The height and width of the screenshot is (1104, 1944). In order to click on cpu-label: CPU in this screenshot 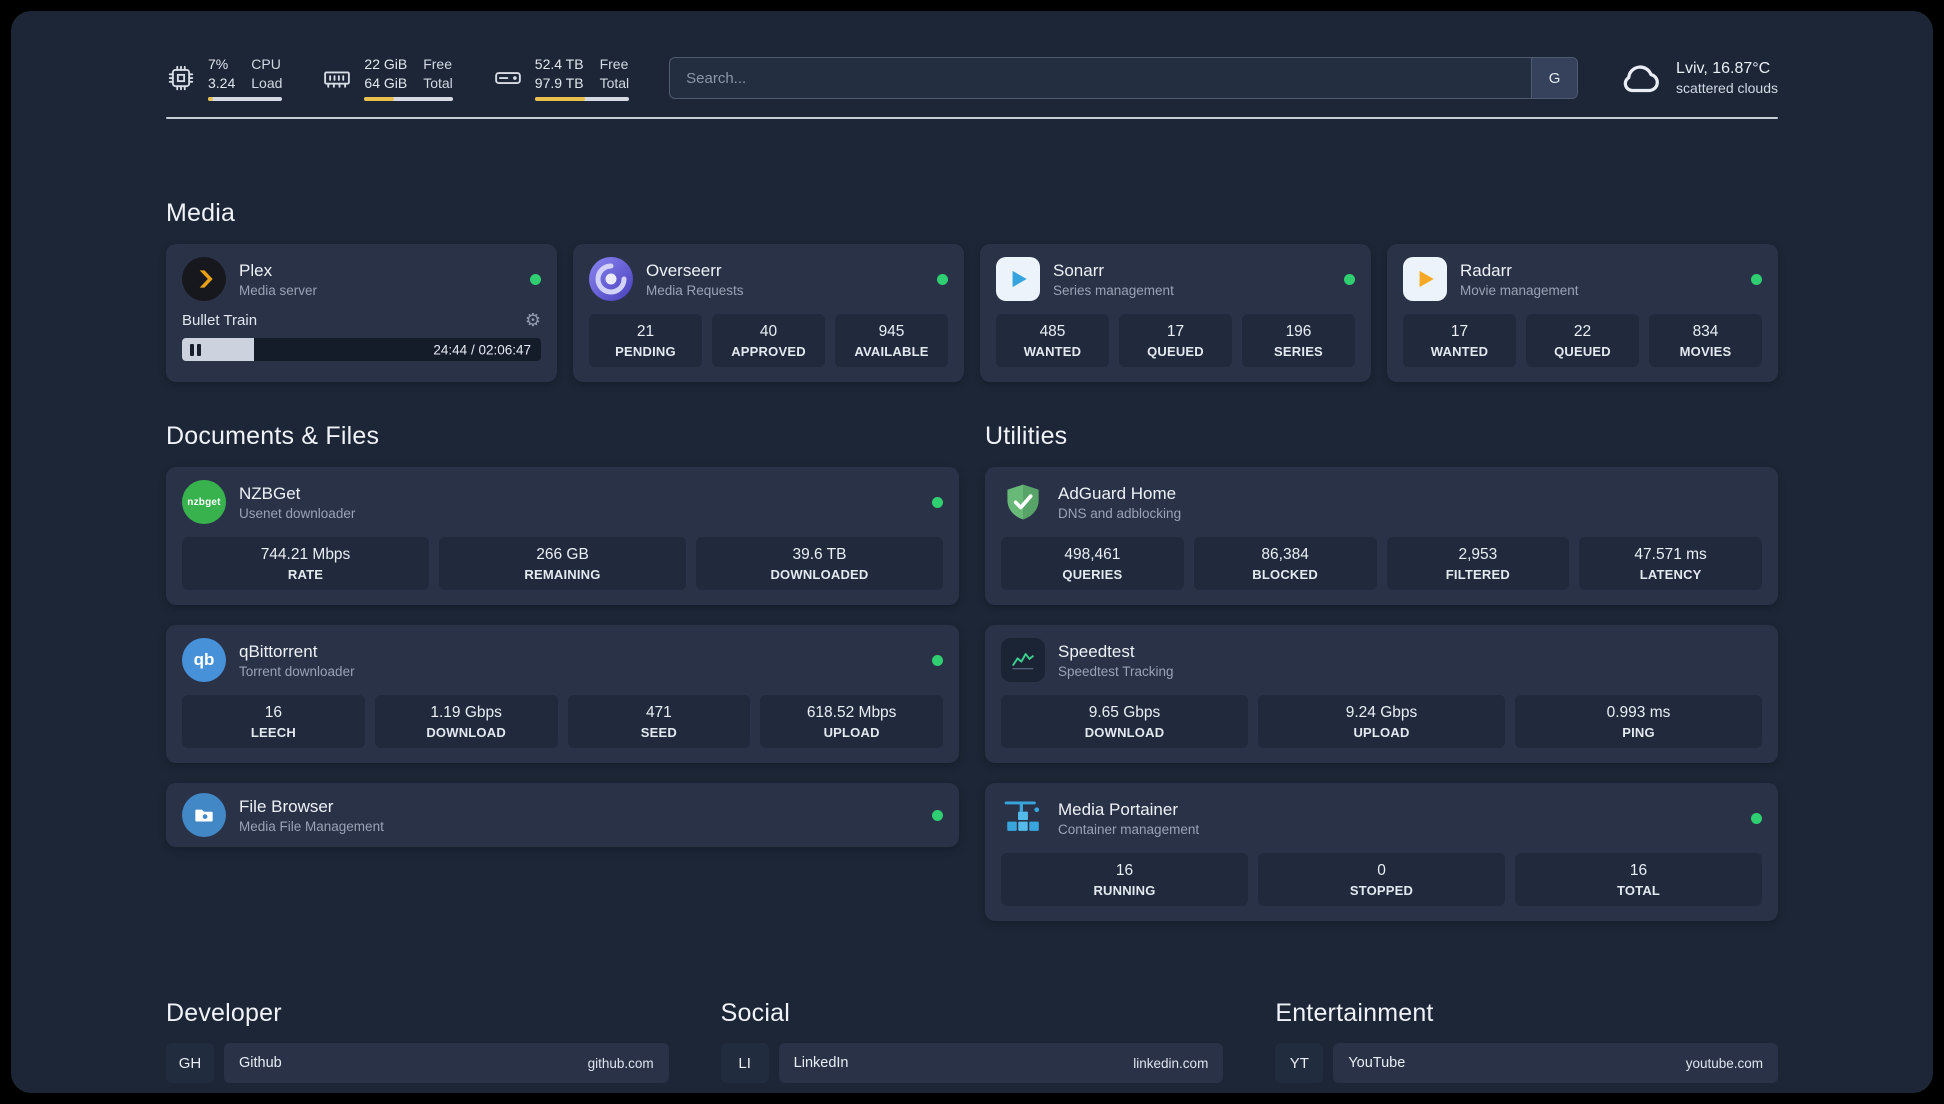, I will do `click(266, 64)`.